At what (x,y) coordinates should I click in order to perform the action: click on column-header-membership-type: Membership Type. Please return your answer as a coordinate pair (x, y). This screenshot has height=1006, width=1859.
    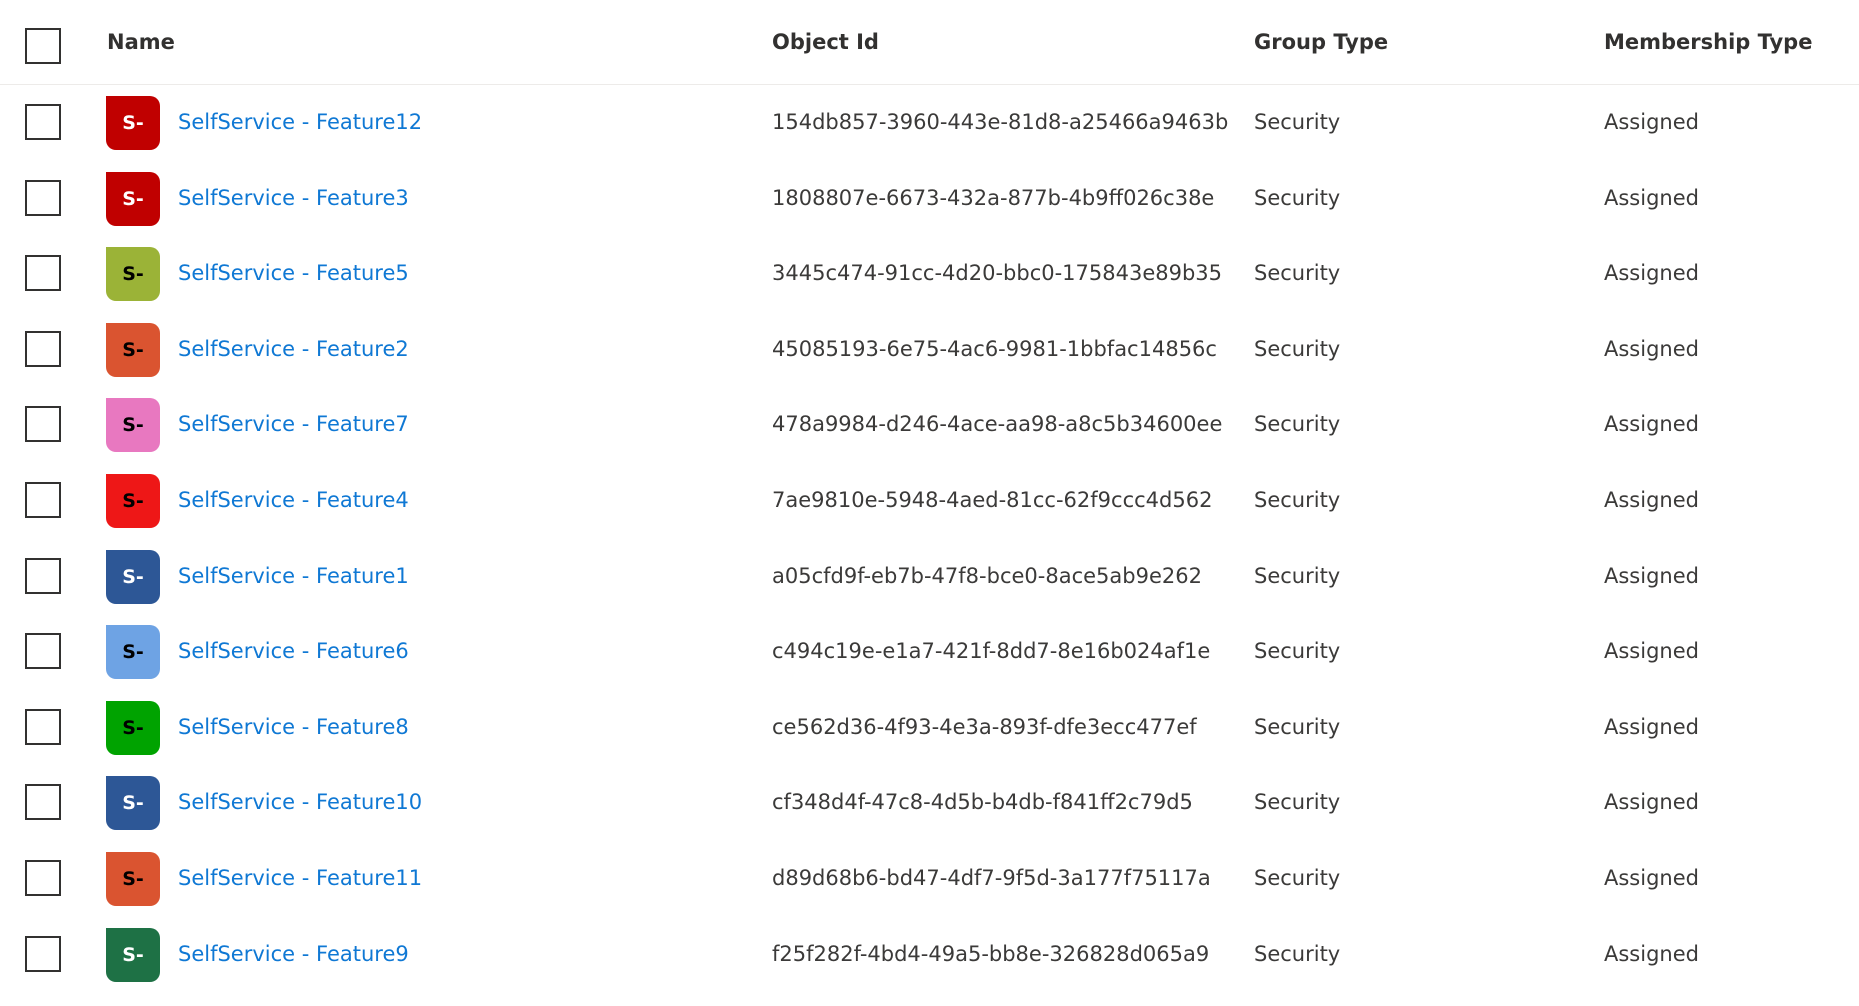
    Looking at the image, I should click on (1708, 42).